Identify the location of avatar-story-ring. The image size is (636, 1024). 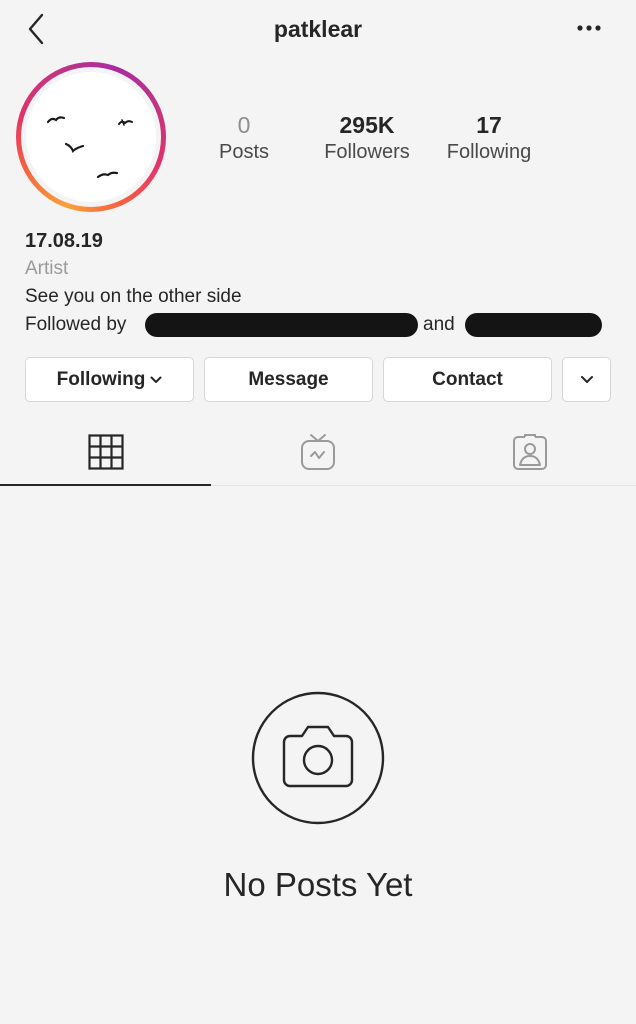
(91, 137).